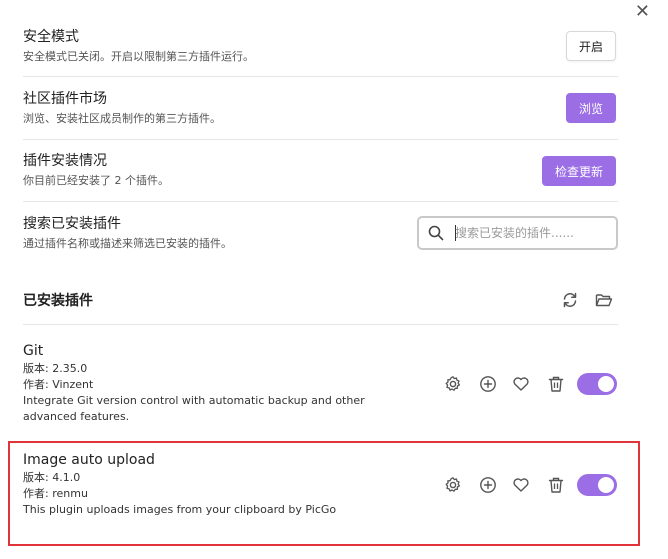  Describe the element at coordinates (436, 235) in the screenshot. I see `search-icon` at that location.